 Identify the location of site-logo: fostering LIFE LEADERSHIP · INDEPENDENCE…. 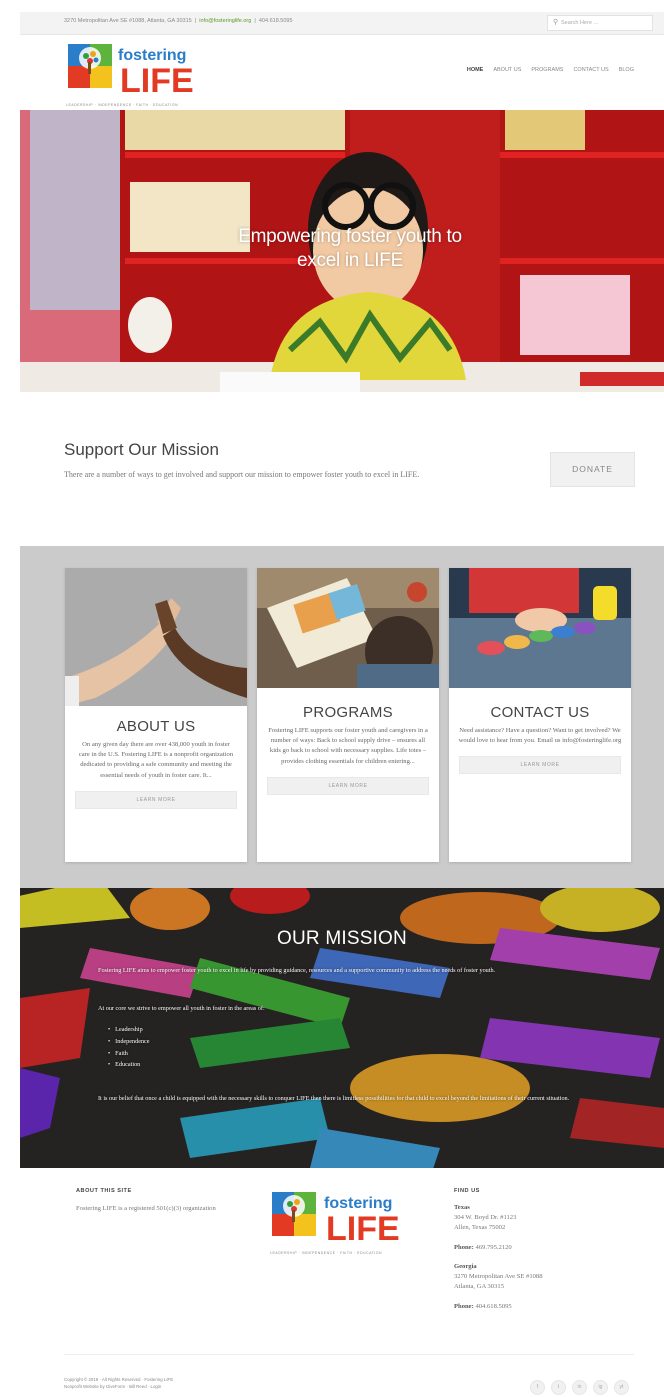
(132, 74).